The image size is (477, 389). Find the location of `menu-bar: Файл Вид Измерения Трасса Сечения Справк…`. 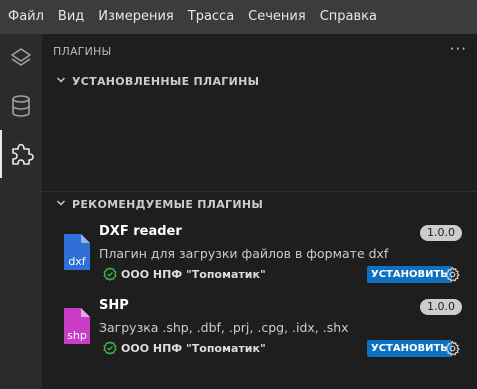

menu-bar: Файл Вид Измерения Трасса Сечения Справк… is located at coordinates (238, 17).